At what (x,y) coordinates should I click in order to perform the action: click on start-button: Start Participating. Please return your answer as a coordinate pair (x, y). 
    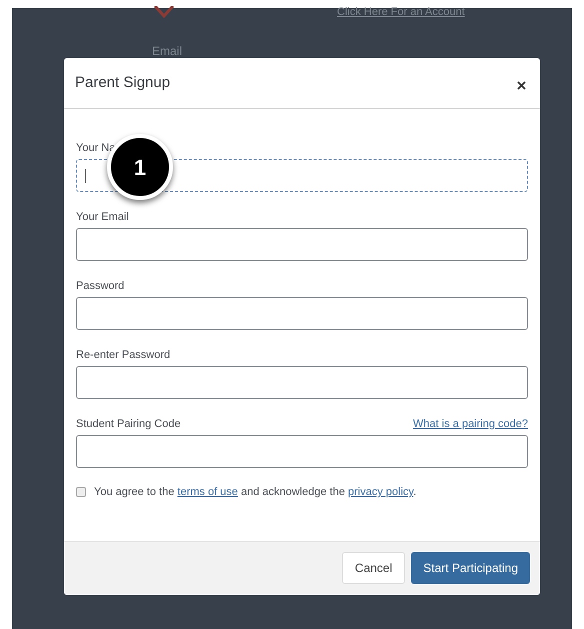
    Looking at the image, I should click on (470, 568).